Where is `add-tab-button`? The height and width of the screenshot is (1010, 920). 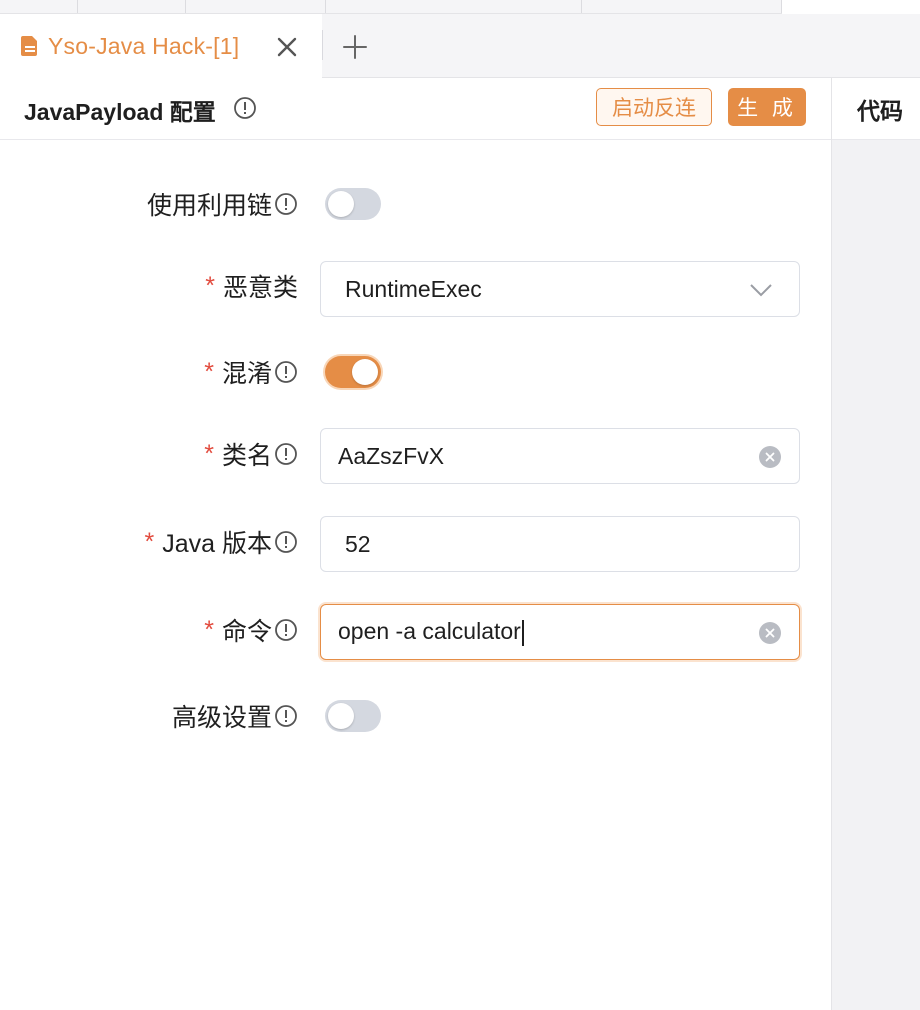
add-tab-button is located at coordinates (355, 47).